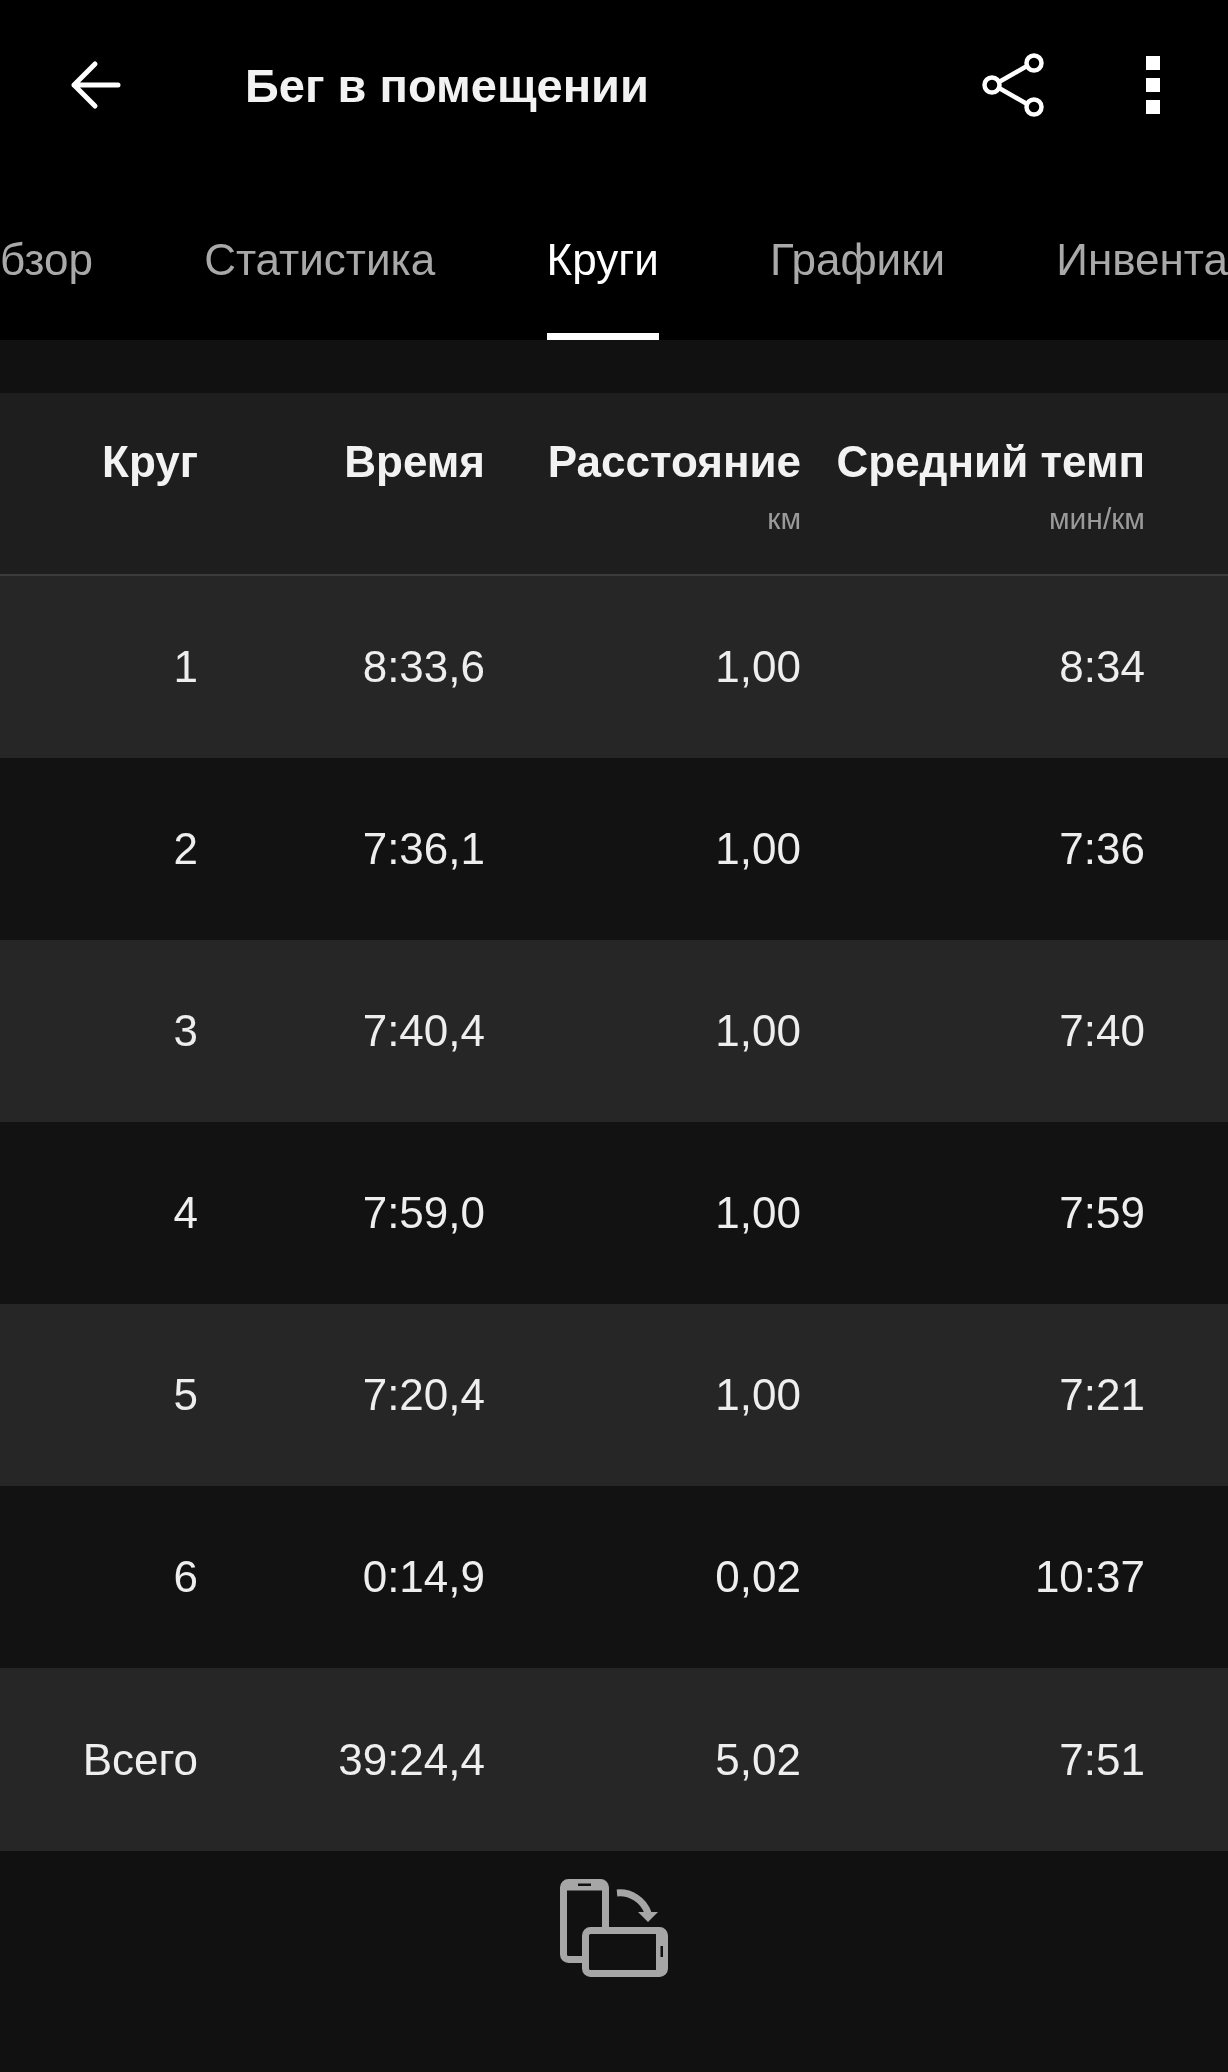  Describe the element at coordinates (1089, 1577) in the screenshot. I see `table-cell-text: 10:37` at that location.